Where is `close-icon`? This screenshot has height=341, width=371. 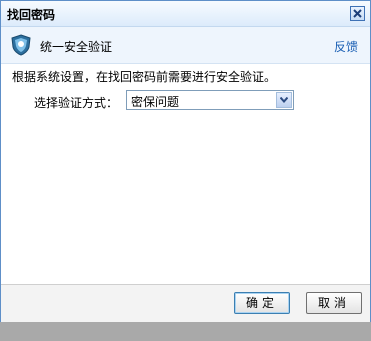 close-icon is located at coordinates (357, 13).